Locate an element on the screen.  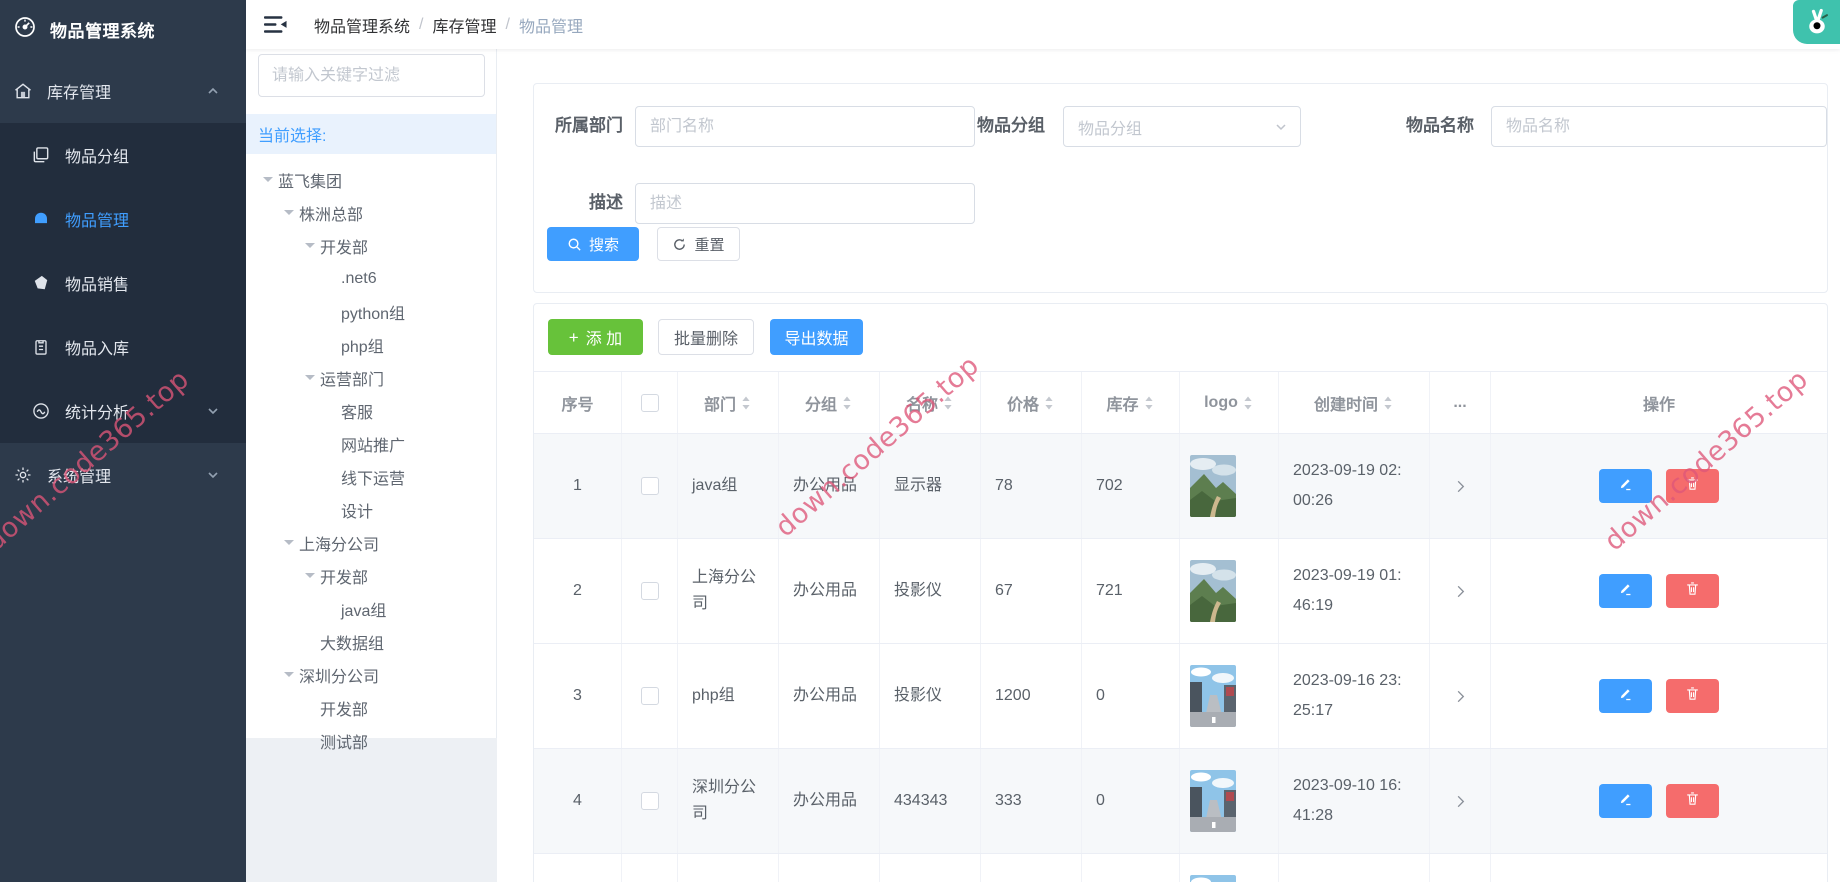
breadcrumb-item-inventory: 库存管理 is located at coordinates (464, 25).